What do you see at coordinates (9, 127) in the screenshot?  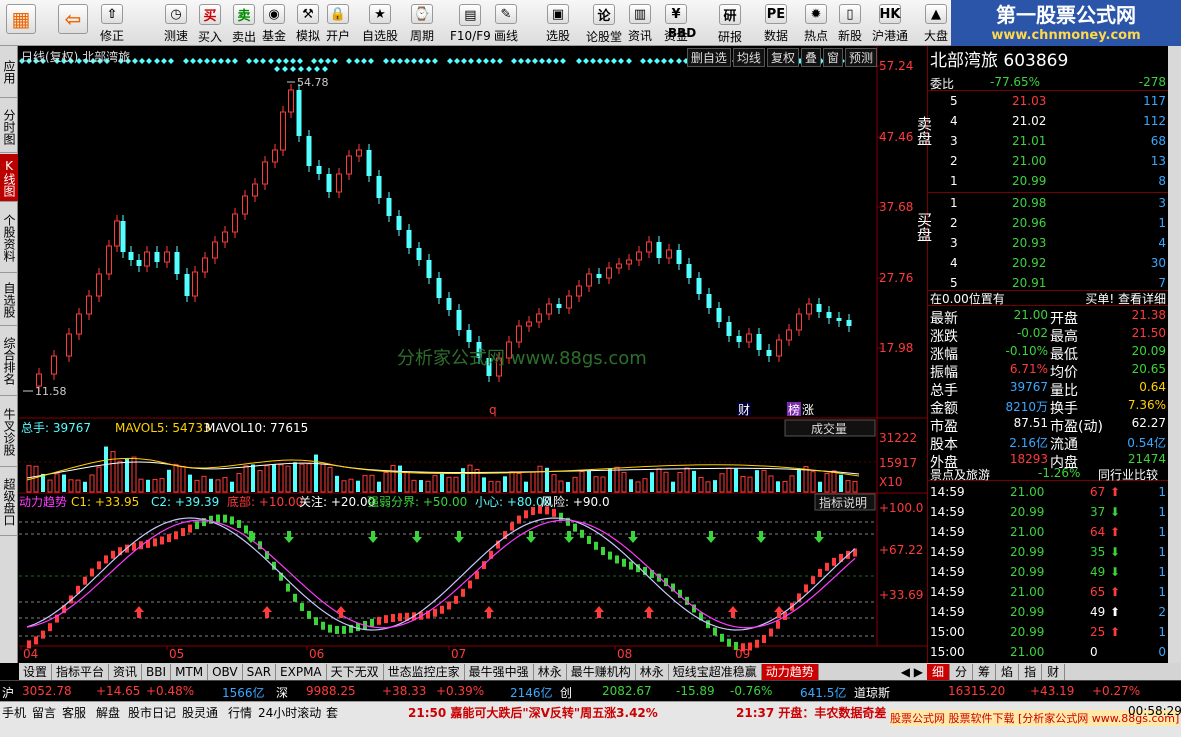 I see `vtab-1: 分时图` at bounding box center [9, 127].